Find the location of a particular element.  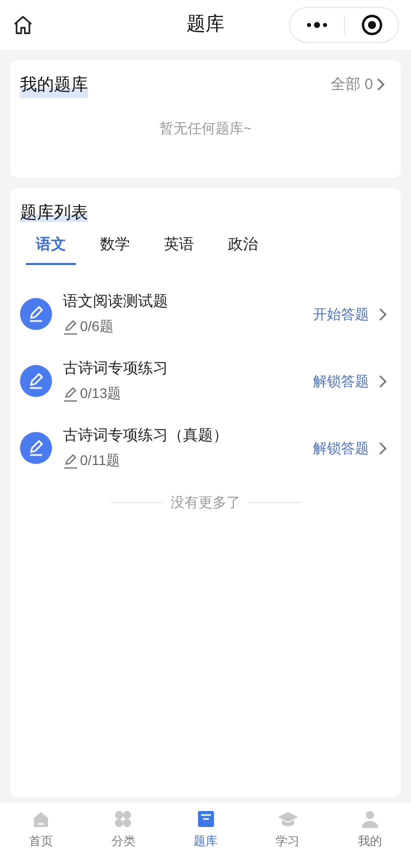

nav-tab: 学习 is located at coordinates (287, 830).